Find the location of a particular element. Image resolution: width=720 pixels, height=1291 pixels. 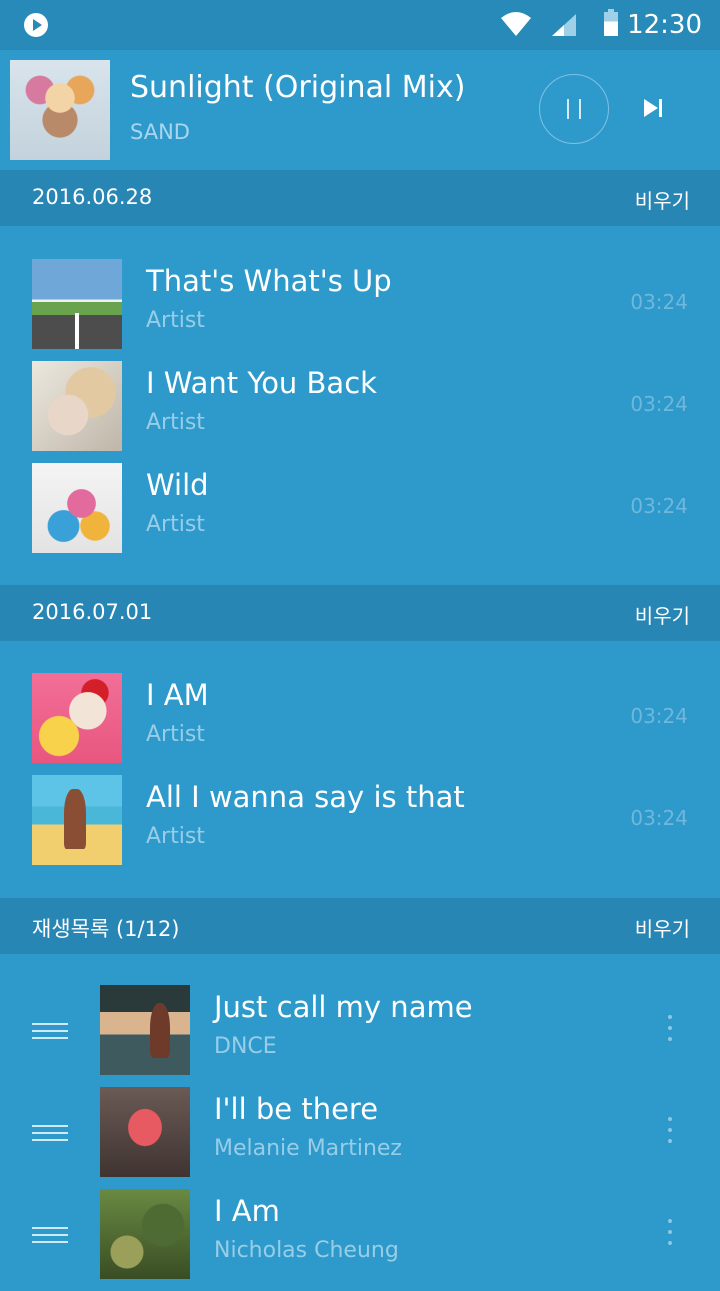

playlist-row: I Am Nicholas Cheung is located at coordinates (360, 1240).